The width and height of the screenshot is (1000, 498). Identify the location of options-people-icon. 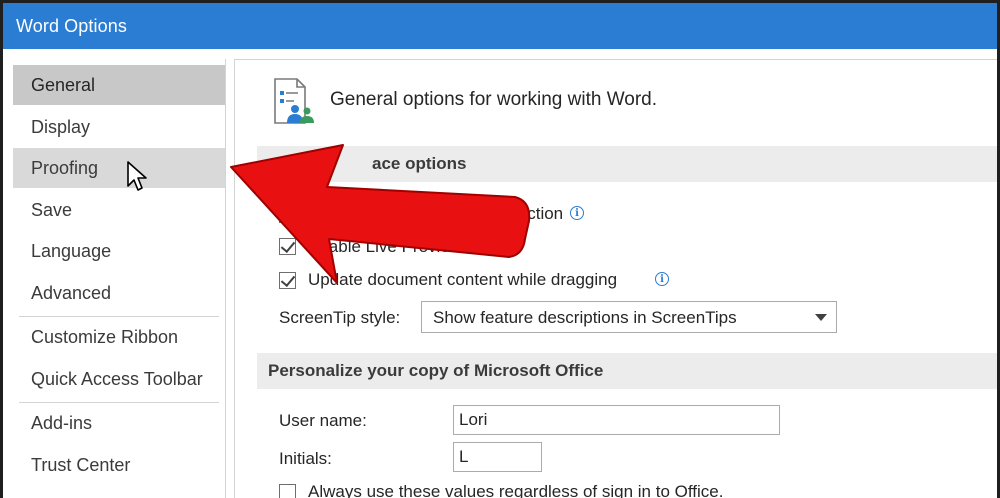
(294, 101).